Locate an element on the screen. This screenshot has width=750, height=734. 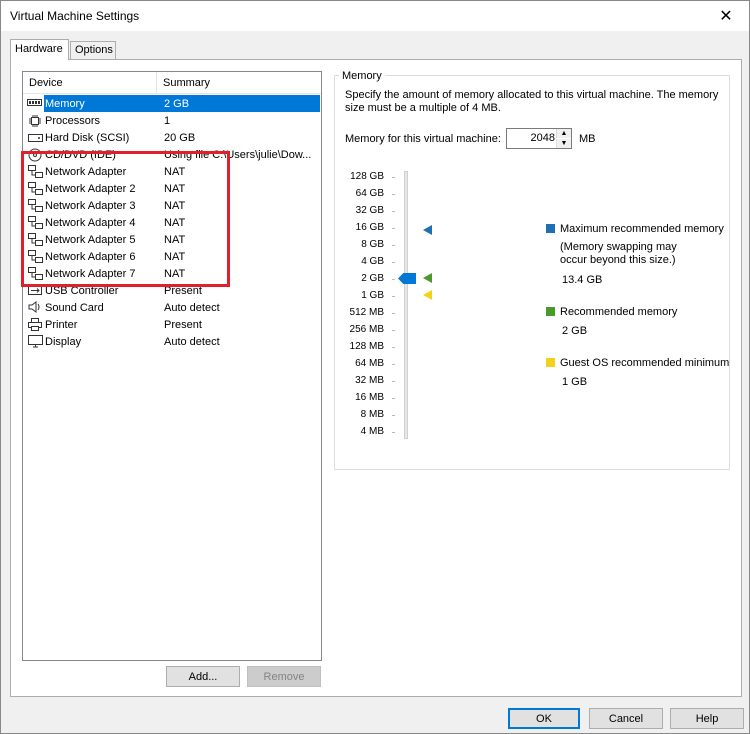
device-row: Network Adapter 3 NAT is located at coordinates (172, 205).